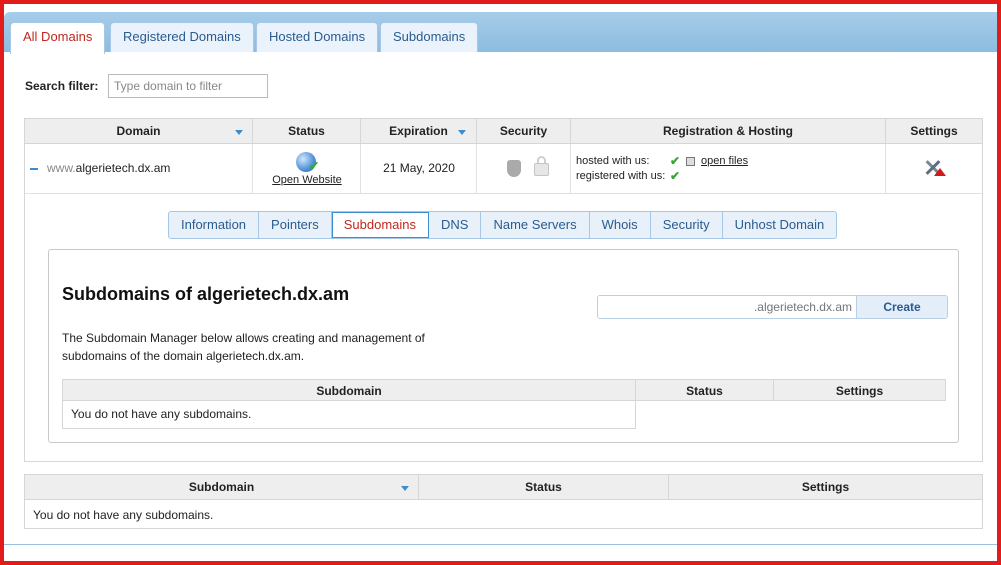 The width and height of the screenshot is (1001, 565). Describe the element at coordinates (317, 37) in the screenshot. I see `tab-hosted-domains: Hosted Domains` at that location.